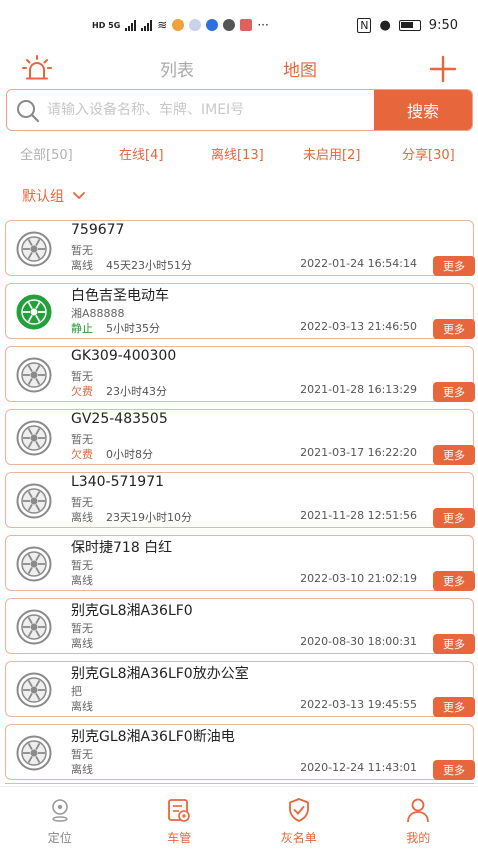 This screenshot has width=478, height=850. I want to click on device-name: GV25-483505, so click(119, 419).